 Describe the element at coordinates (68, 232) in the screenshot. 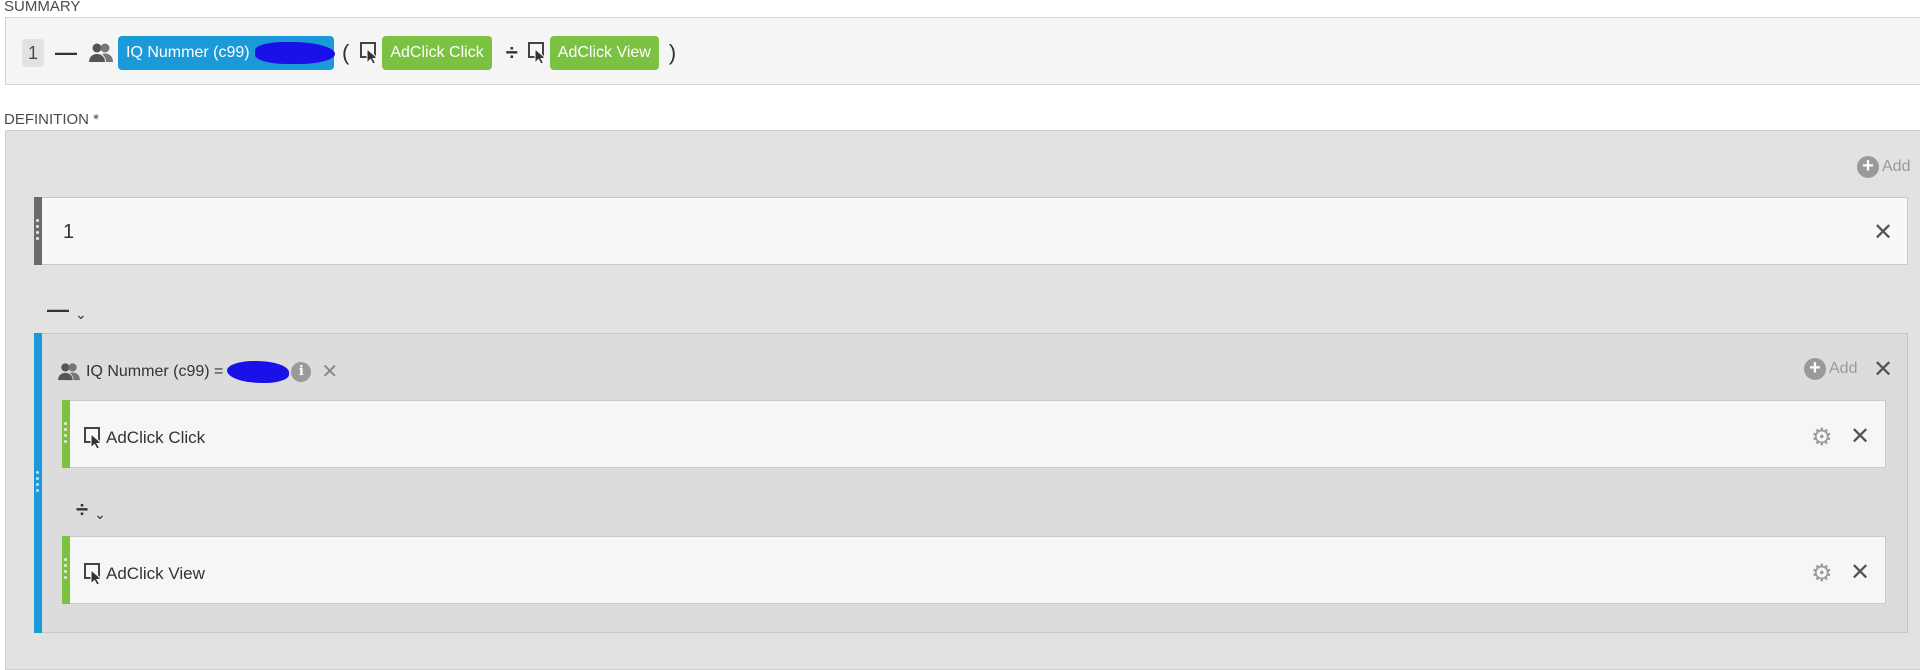

I see `constant-value: 1` at that location.